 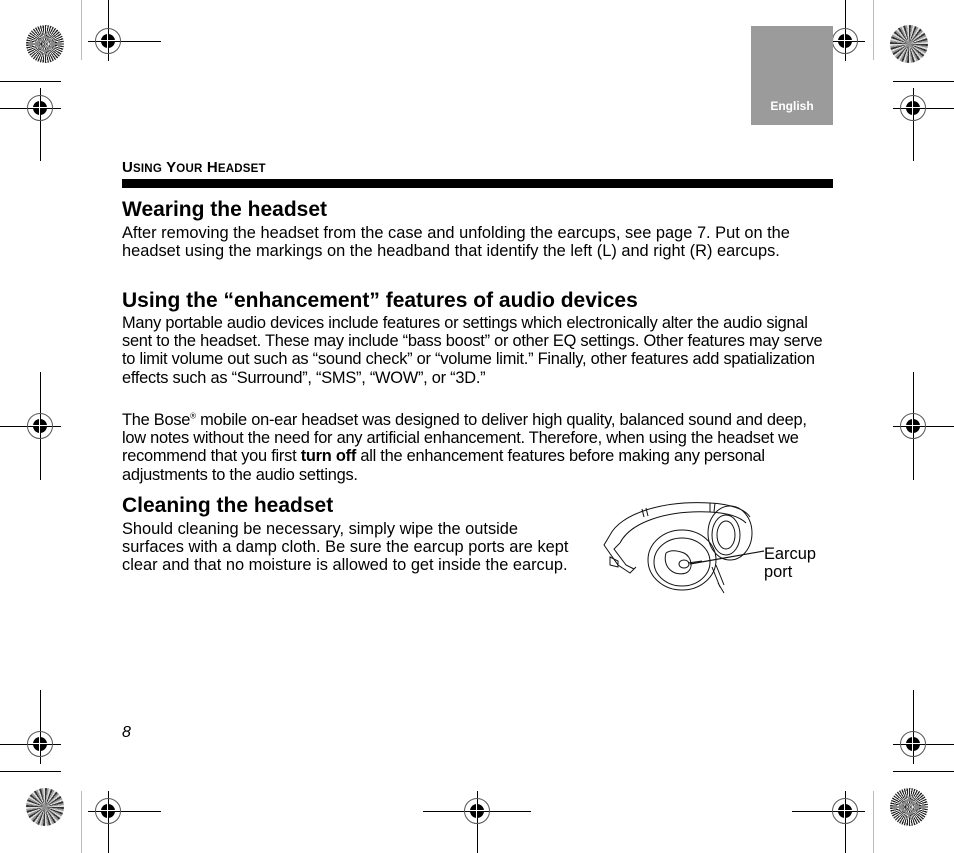 What do you see at coordinates (147, 169) in the screenshot?
I see `header-text: SING` at bounding box center [147, 169].